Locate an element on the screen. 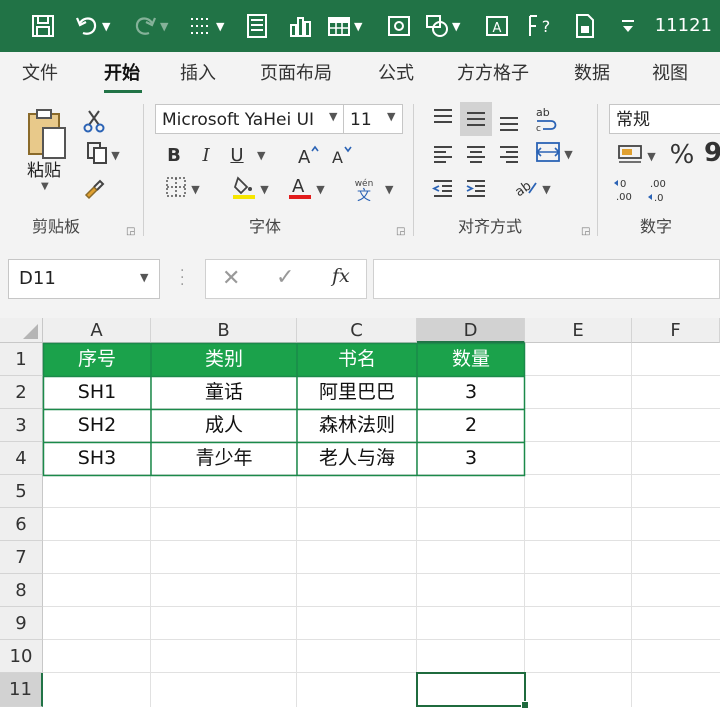  number-format-box: 常规 is located at coordinates (664, 119).